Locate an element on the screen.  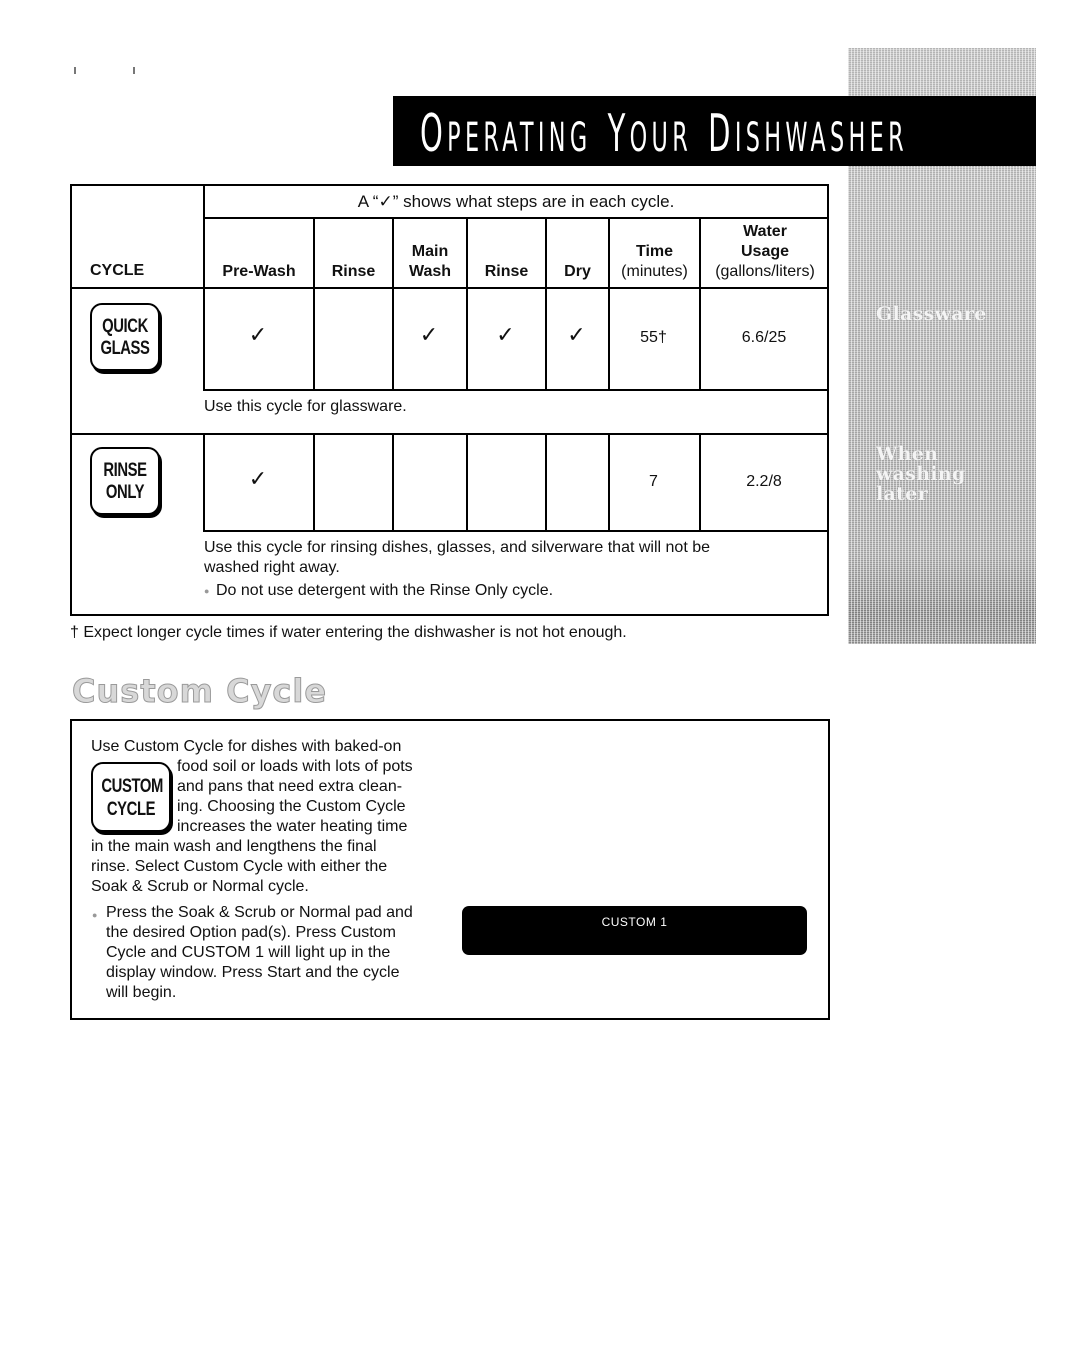
page-title: OPERATING YOUR DISHWASHER is located at coordinates (664, 134).